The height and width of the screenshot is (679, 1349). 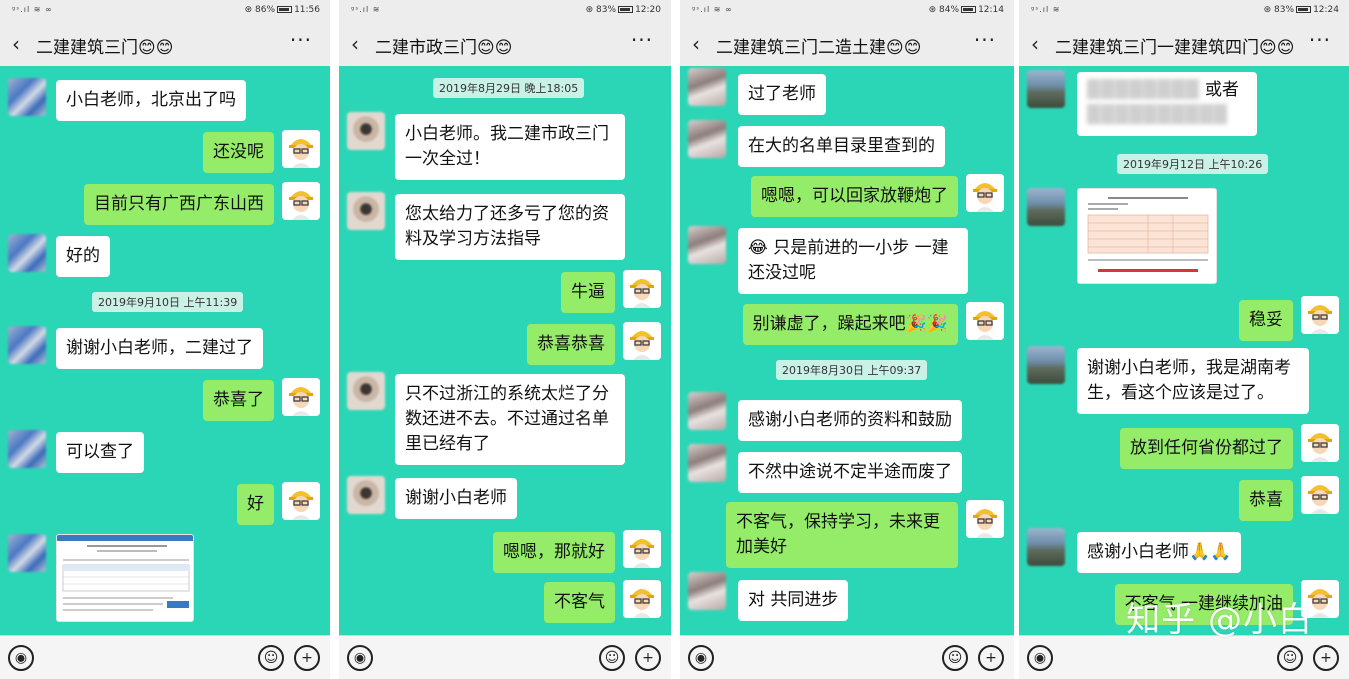 I want to click on status-right: ⊛ 83% 12:24, so click(x=1301, y=10).